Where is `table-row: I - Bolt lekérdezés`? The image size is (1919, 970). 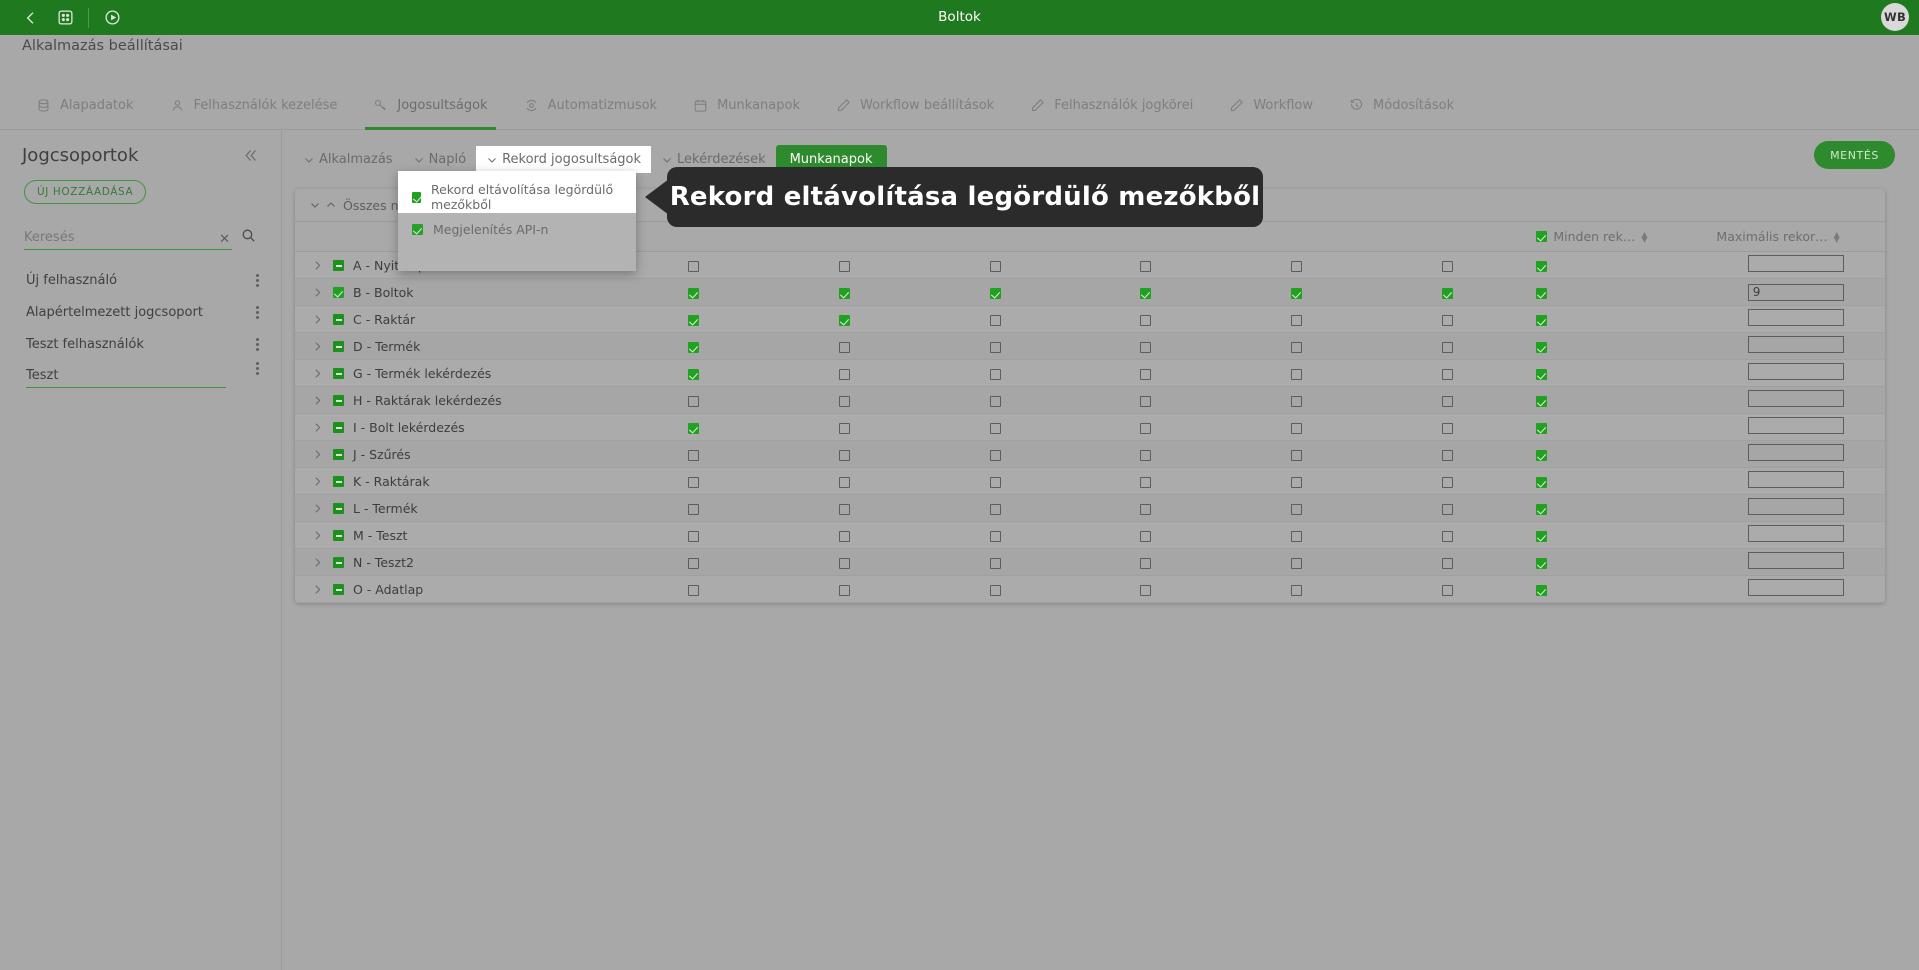 table-row: I - Bolt lekérdezés is located at coordinates (1090, 427).